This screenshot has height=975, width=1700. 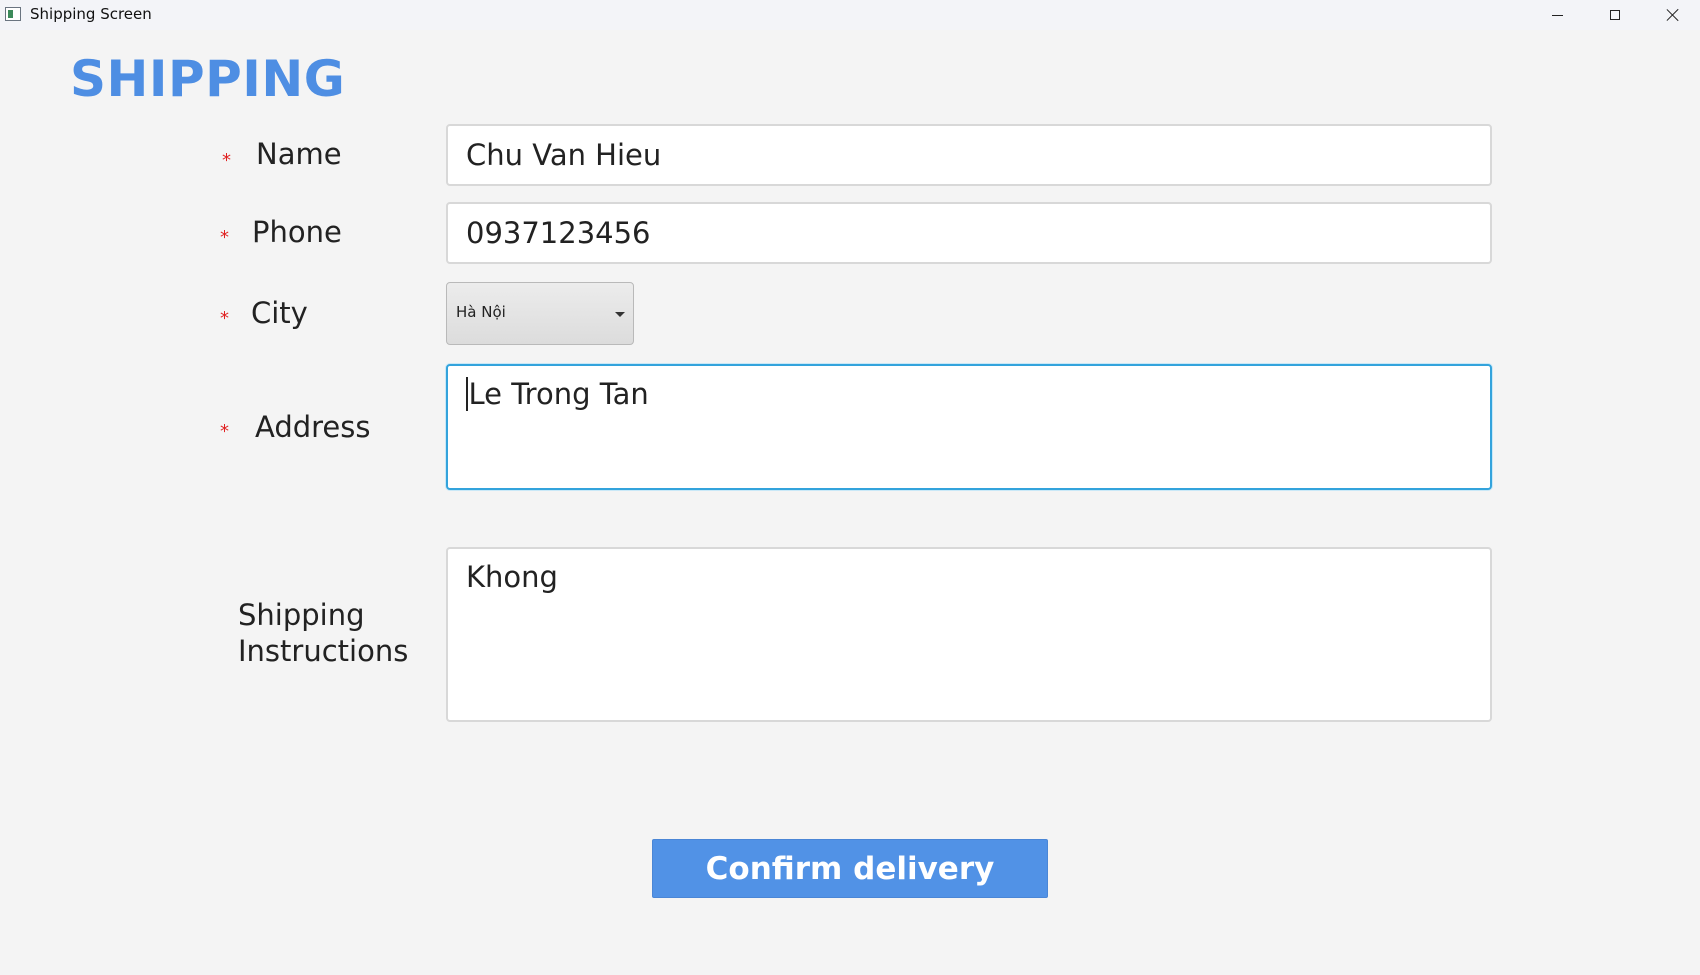 What do you see at coordinates (620, 314) in the screenshot?
I see `chevron-down-icon` at bounding box center [620, 314].